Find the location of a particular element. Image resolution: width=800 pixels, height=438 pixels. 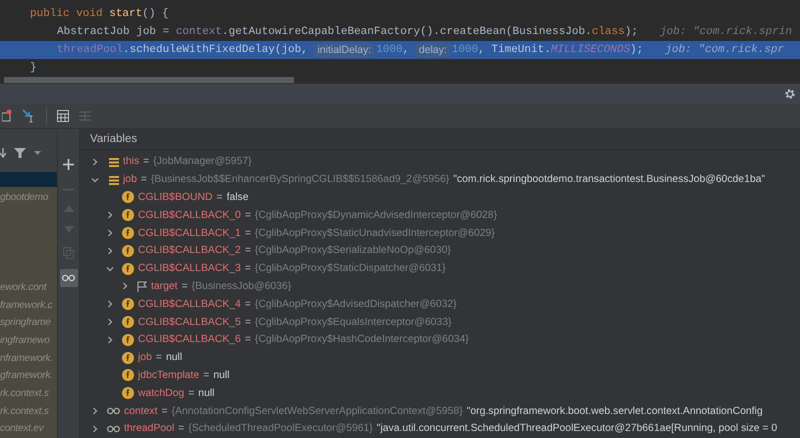

down-arrow-icon is located at coordinates (3, 153).